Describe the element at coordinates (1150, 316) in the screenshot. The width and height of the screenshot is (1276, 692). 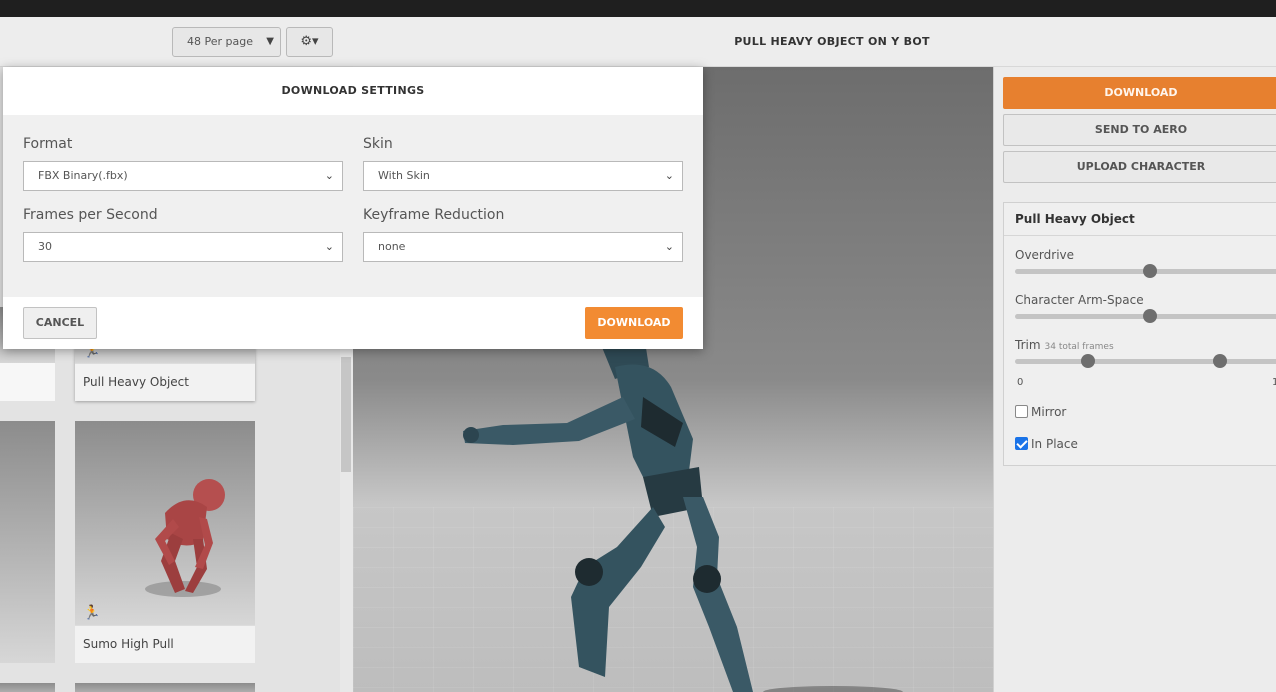
I see `arm-space-slider-knob` at that location.